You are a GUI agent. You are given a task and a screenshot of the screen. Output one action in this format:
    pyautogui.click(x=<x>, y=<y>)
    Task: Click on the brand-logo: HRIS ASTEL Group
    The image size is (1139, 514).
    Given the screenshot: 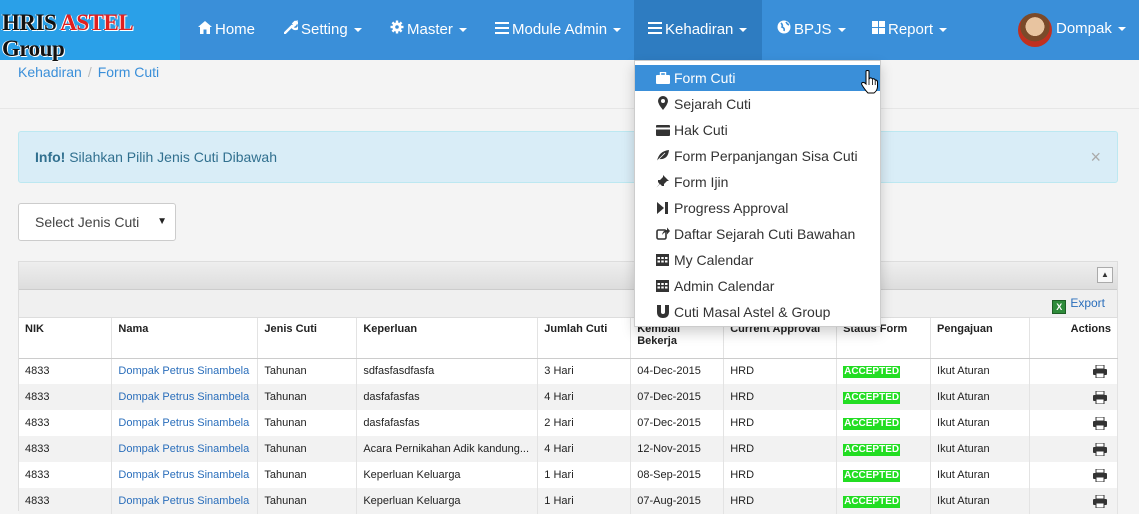 What is the action you would take?
    pyautogui.click(x=90, y=30)
    